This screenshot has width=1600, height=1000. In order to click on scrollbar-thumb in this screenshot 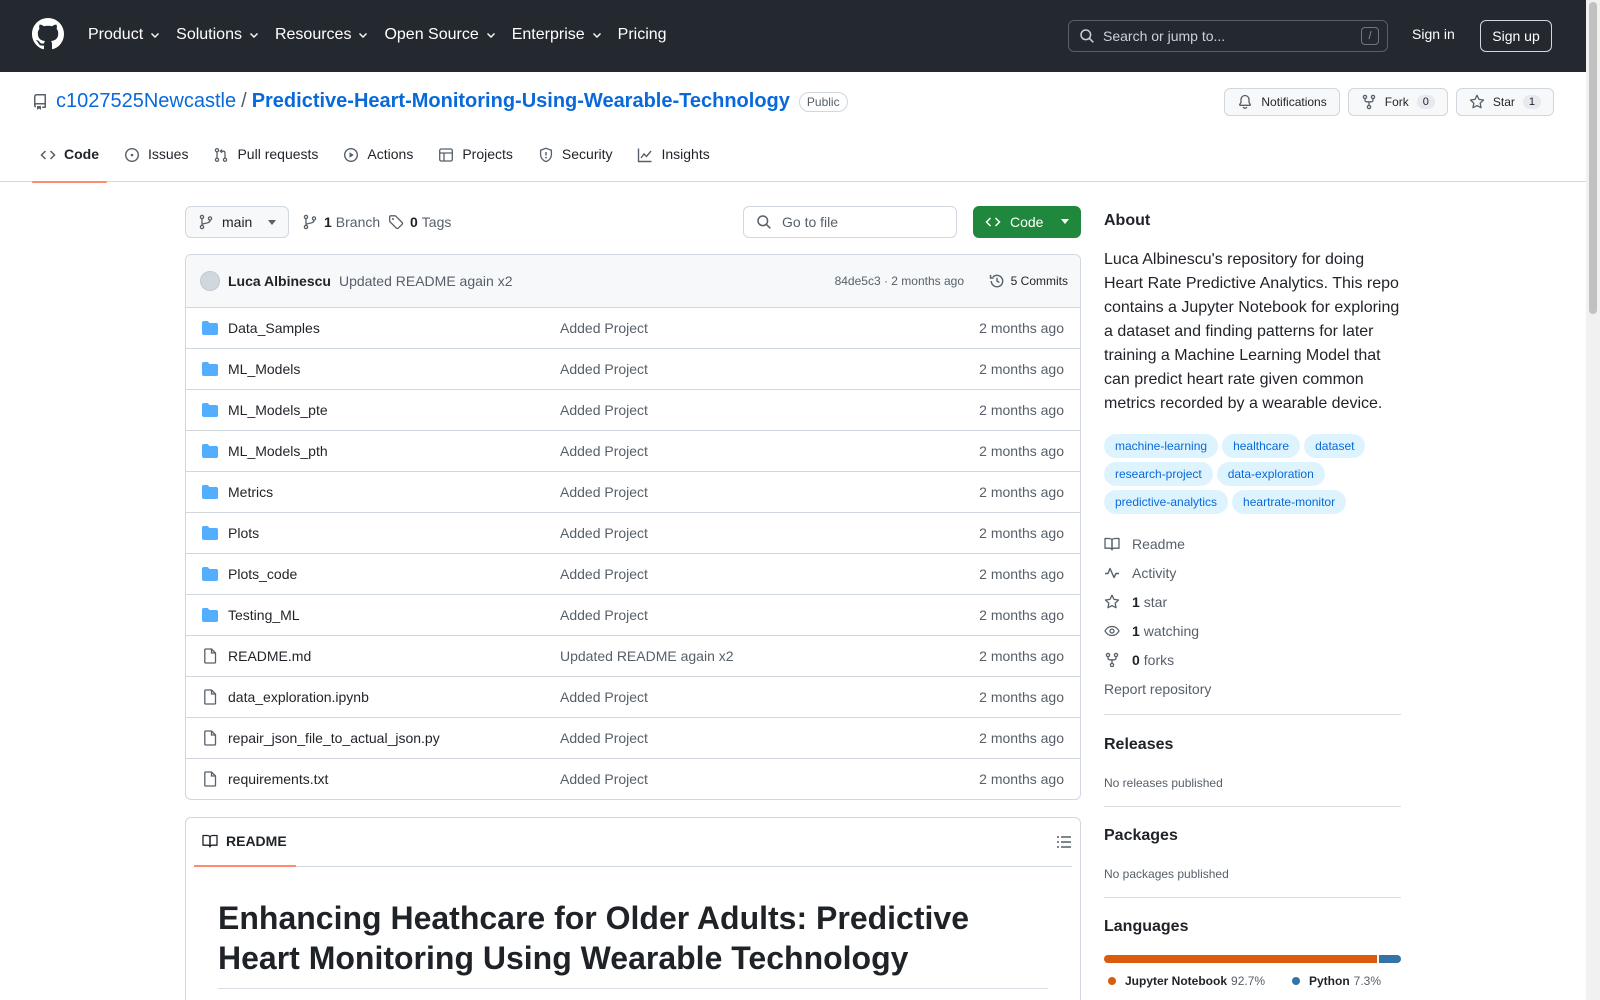, I will do `click(1593, 158)`.